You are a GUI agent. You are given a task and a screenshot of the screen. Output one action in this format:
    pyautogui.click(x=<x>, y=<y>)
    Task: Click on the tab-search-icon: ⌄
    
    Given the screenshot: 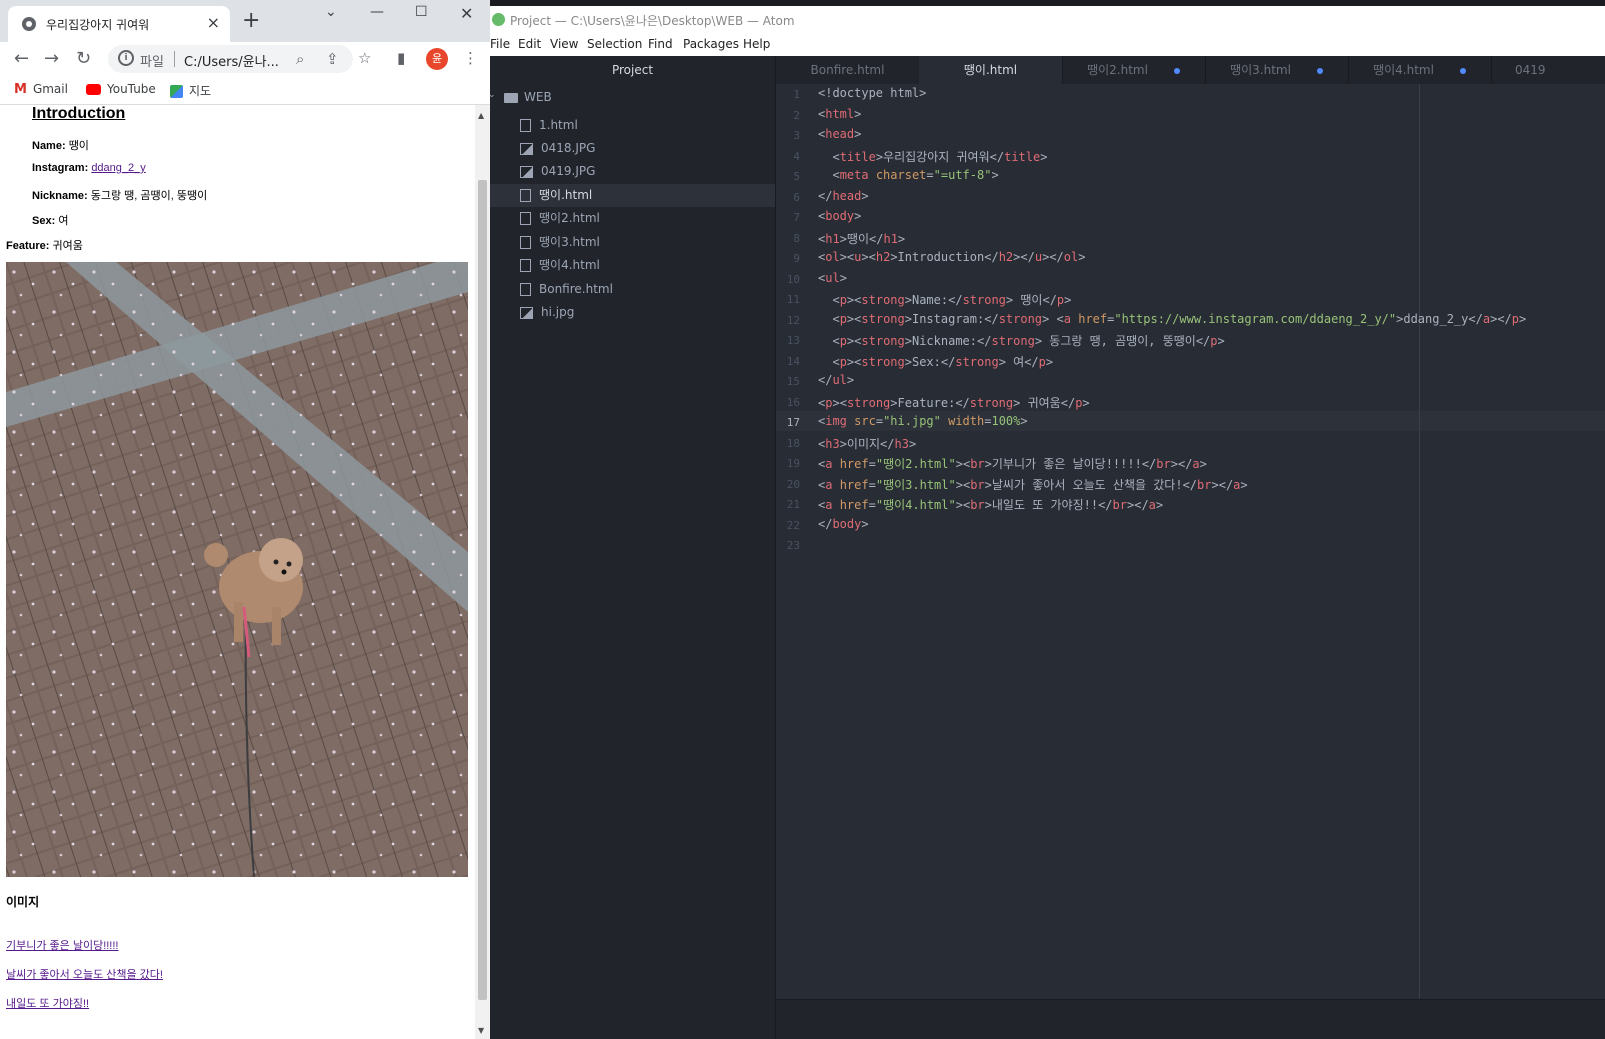 What is the action you would take?
    pyautogui.click(x=331, y=12)
    